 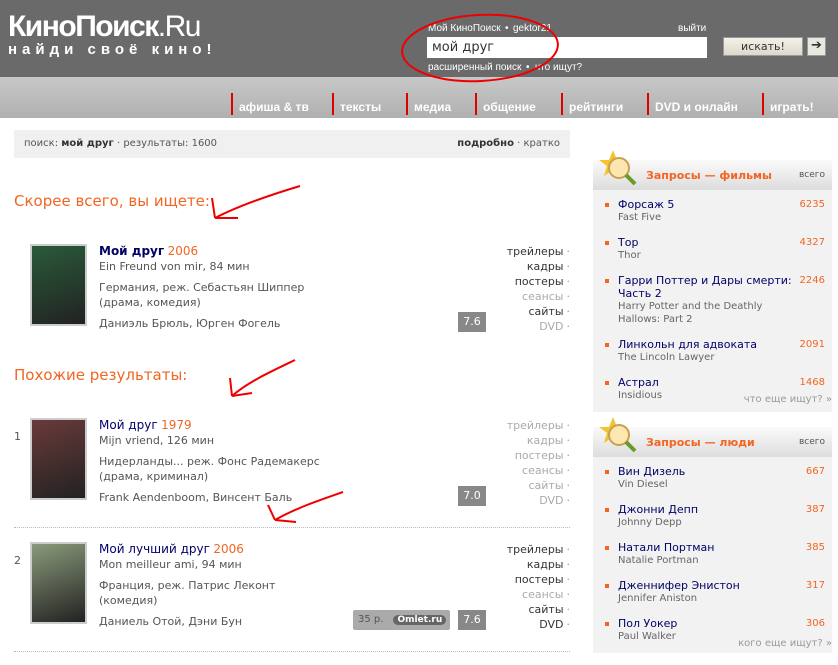 What do you see at coordinates (812, 242) in the screenshot?
I see `query-count: 4327` at bounding box center [812, 242].